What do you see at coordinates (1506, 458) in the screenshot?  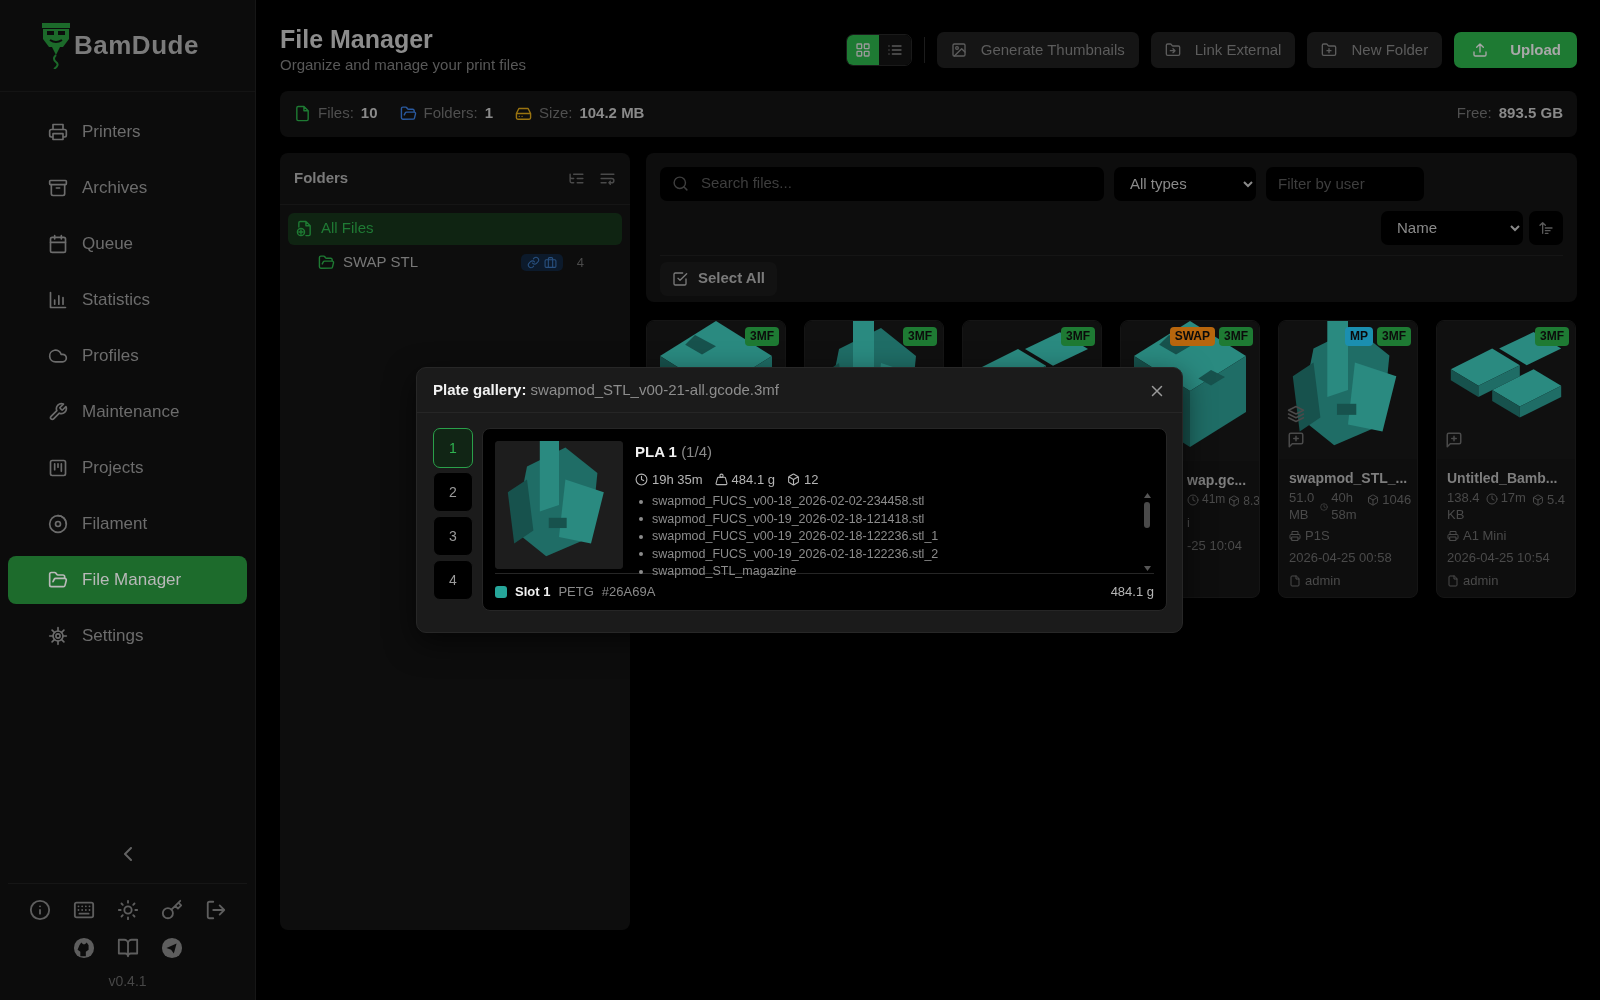 I see `file-card: 3MF Untitled_Bamb... 138.4 KB 17m 5.4 A1 Mini 2026-04-25 10:54 admin` at bounding box center [1506, 458].